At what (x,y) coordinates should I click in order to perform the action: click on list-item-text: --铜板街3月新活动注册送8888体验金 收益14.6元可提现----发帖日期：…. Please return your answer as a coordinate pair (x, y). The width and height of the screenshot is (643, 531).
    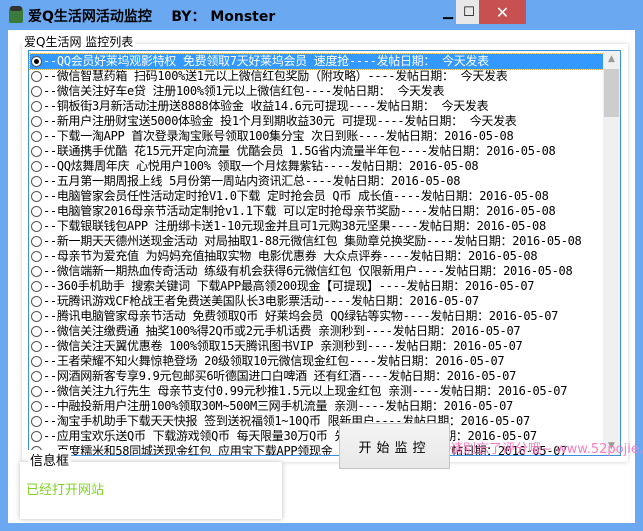
    Looking at the image, I should click on (266, 106).